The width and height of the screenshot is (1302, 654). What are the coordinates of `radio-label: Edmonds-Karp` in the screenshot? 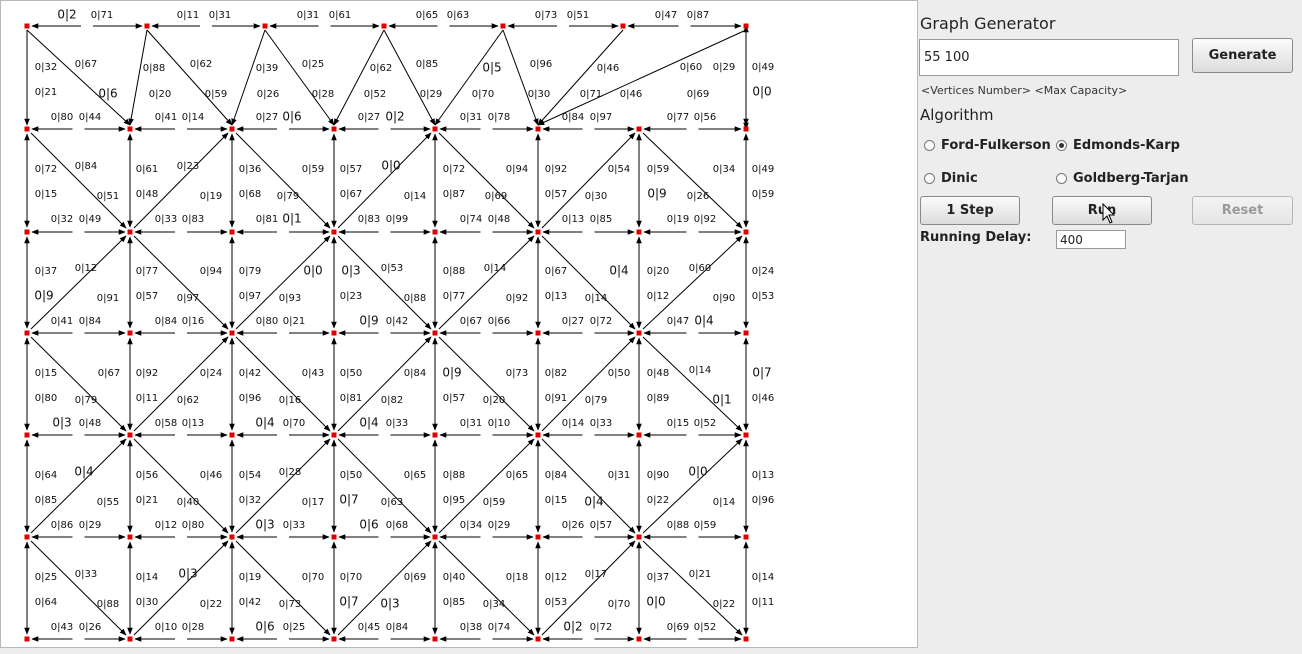 It's located at (1126, 145).